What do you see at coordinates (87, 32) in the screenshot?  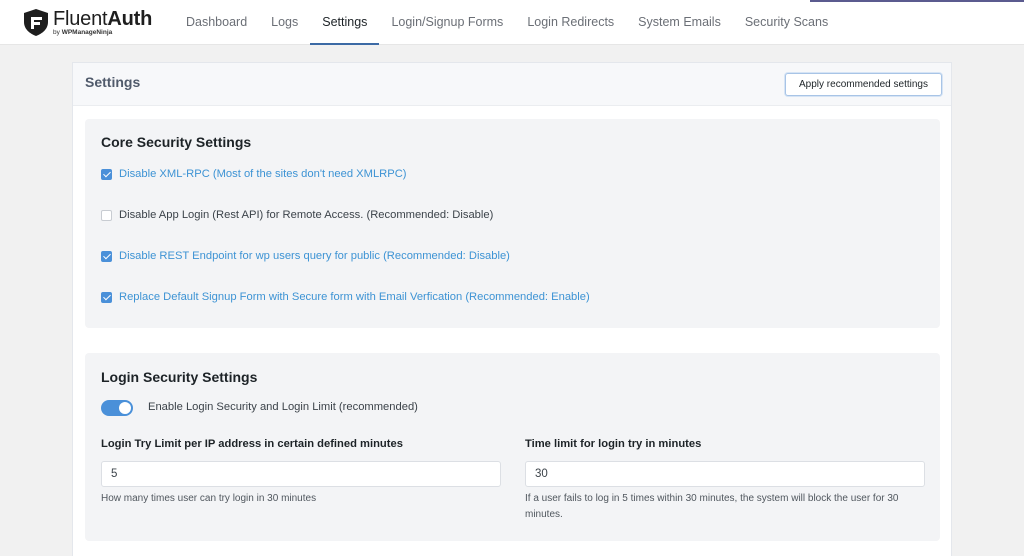 I see `byline-company: WPManageNinja` at bounding box center [87, 32].